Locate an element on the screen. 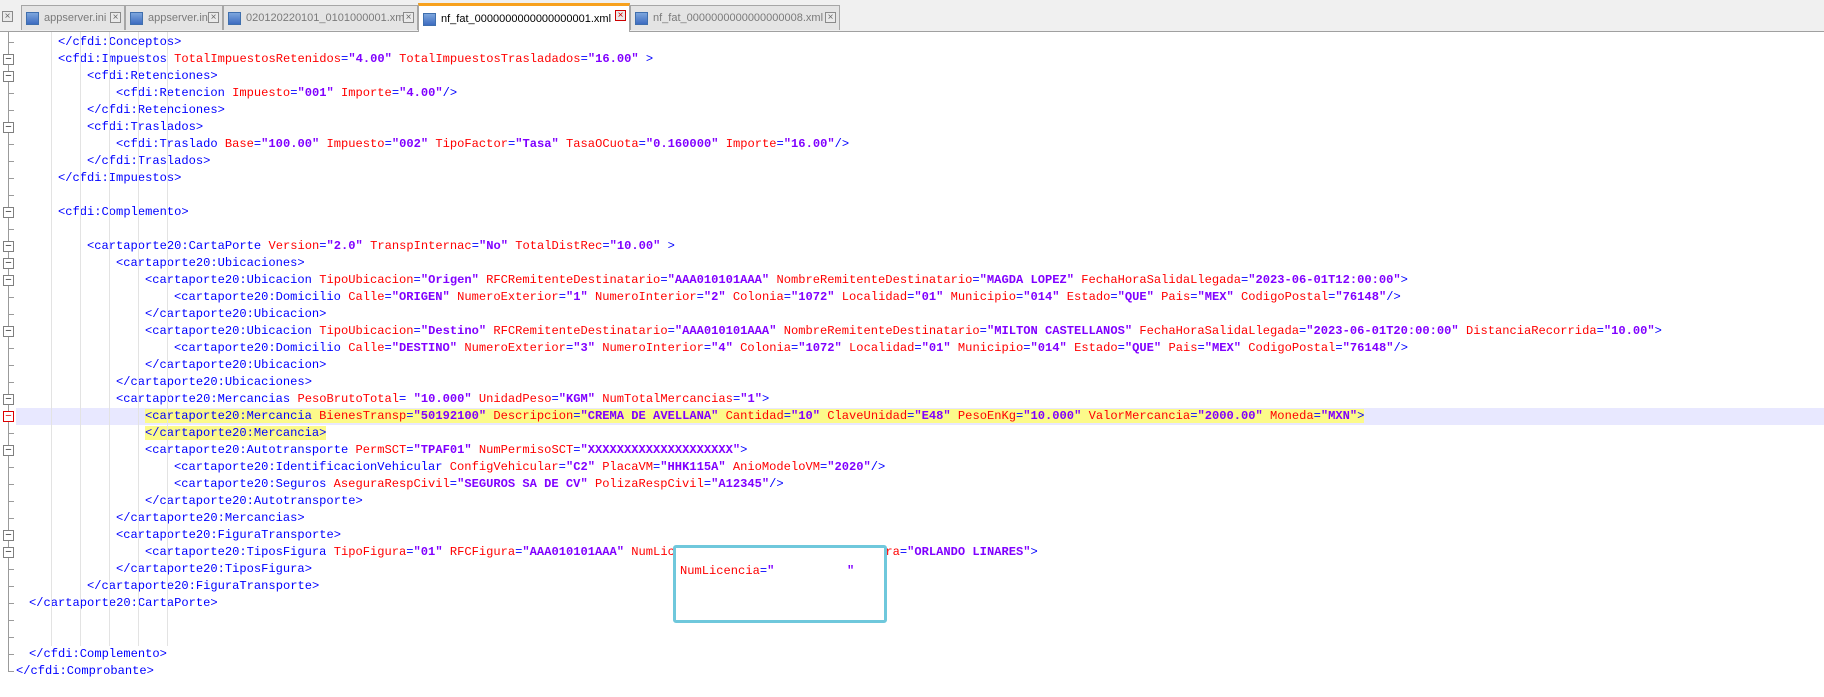 The image size is (1824, 697). xml-attribute: CodigoPostal is located at coordinates (1288, 348).